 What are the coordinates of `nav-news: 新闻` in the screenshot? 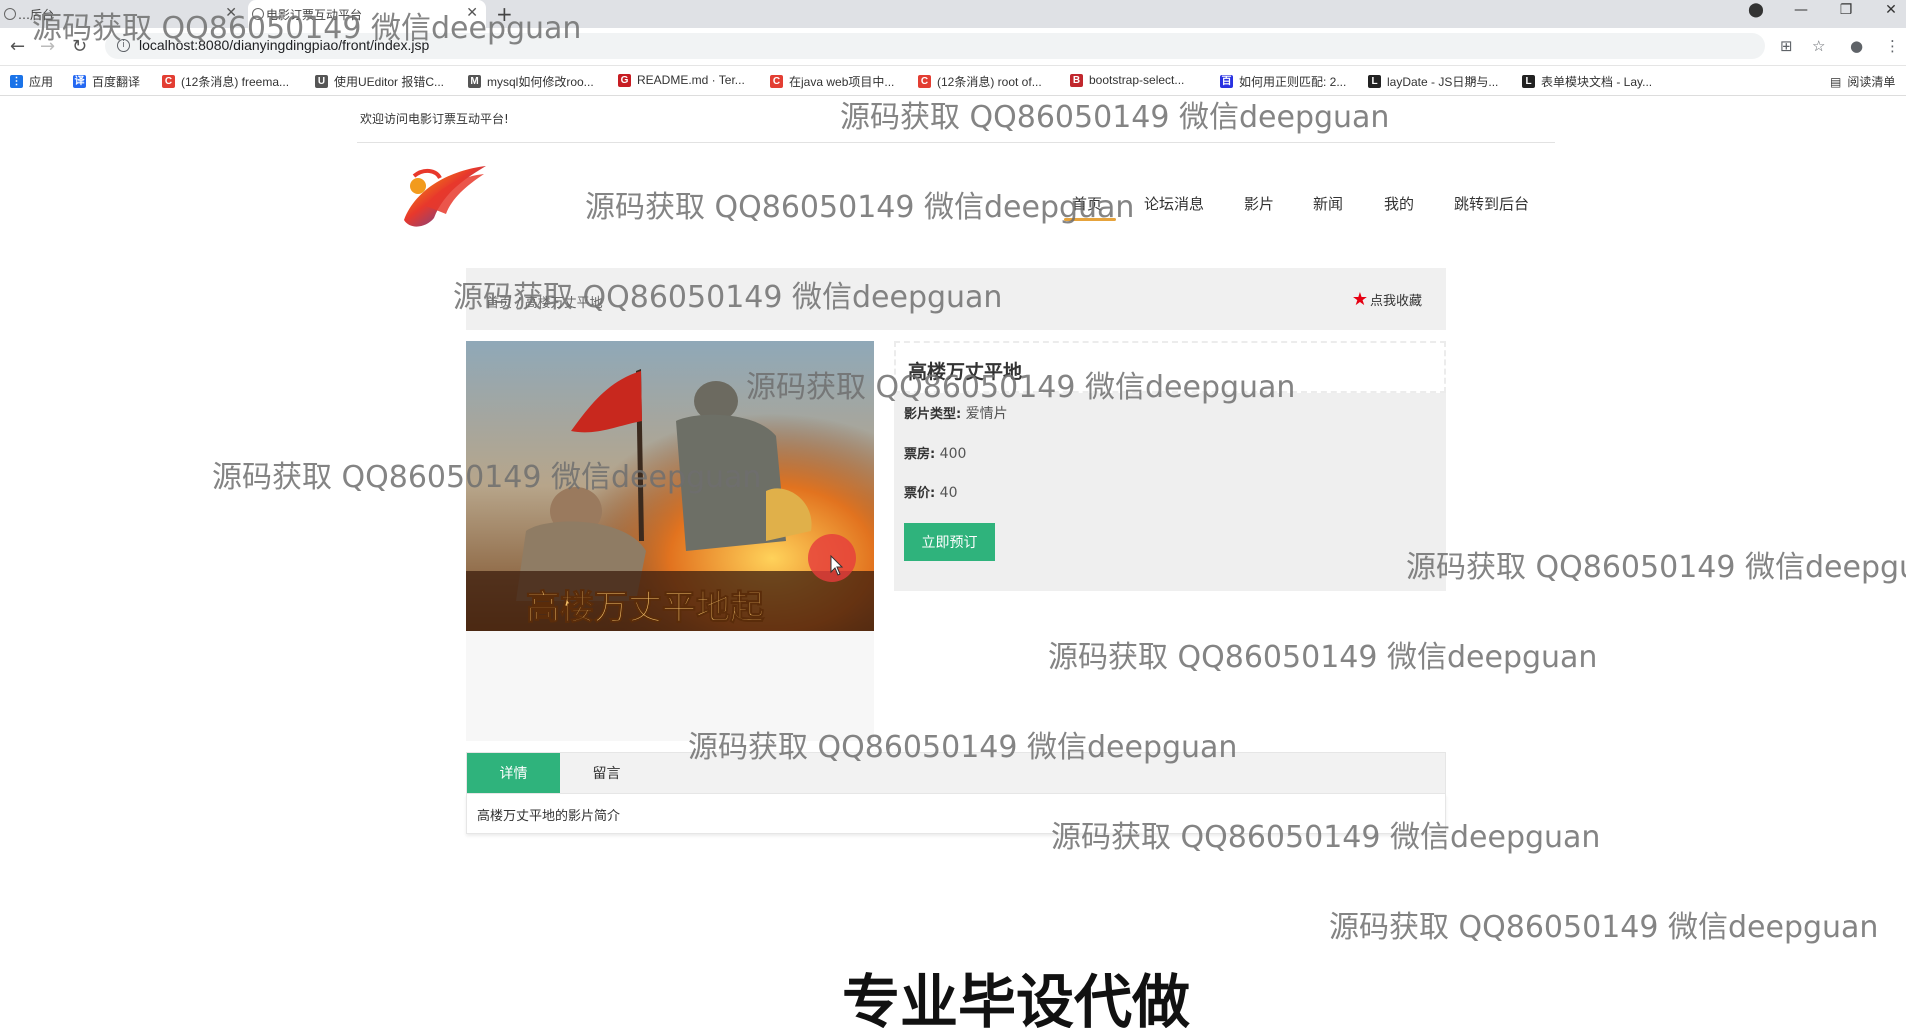 It's located at (1328, 203).